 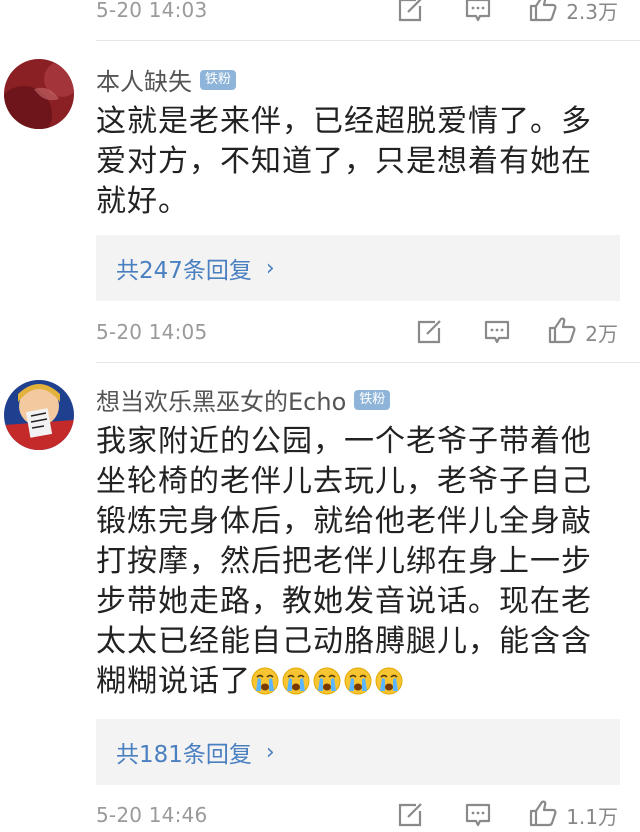 What do you see at coordinates (357, 13) in the screenshot?
I see `comment-meta-row: 5-20 14:03 2.3万` at bounding box center [357, 13].